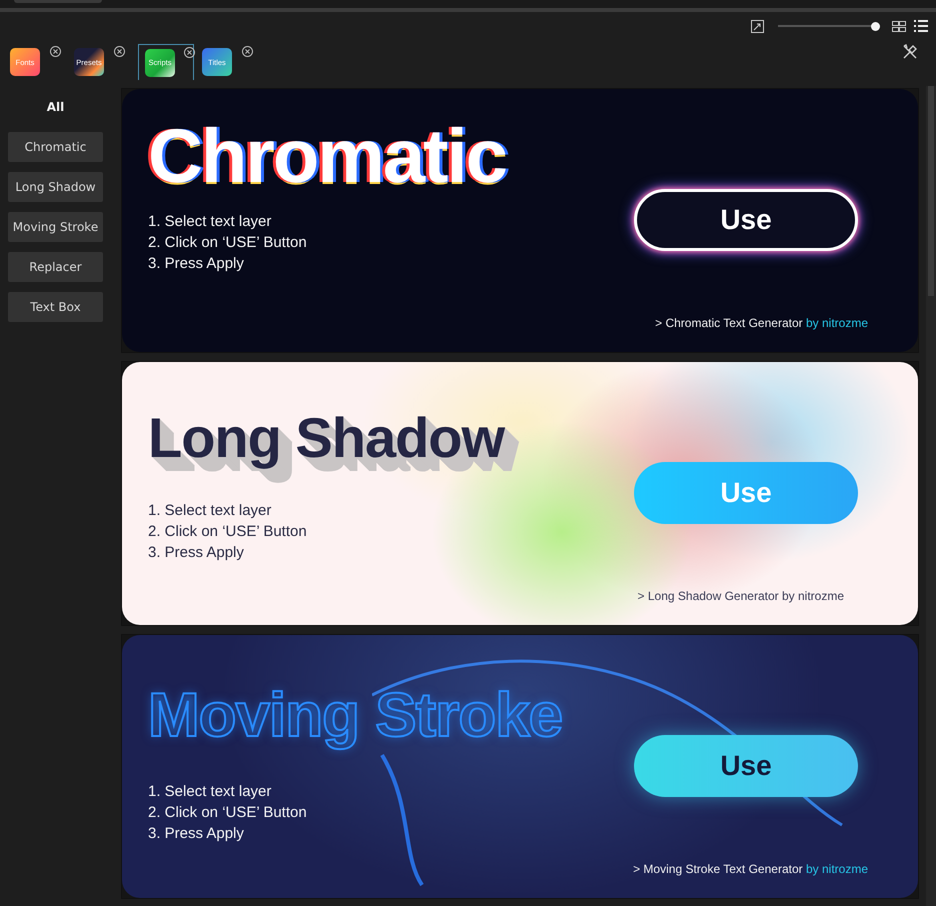 This screenshot has height=906, width=936. I want to click on credit-text: > Moving Stroke Text Generator by nitrozme, so click(750, 869).